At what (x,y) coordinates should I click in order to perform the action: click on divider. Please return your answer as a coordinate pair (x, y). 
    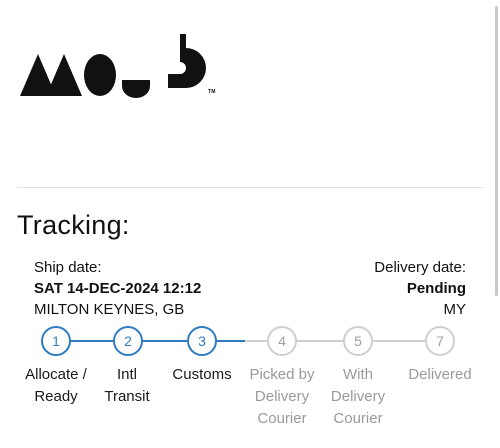
    Looking at the image, I should click on (250, 187).